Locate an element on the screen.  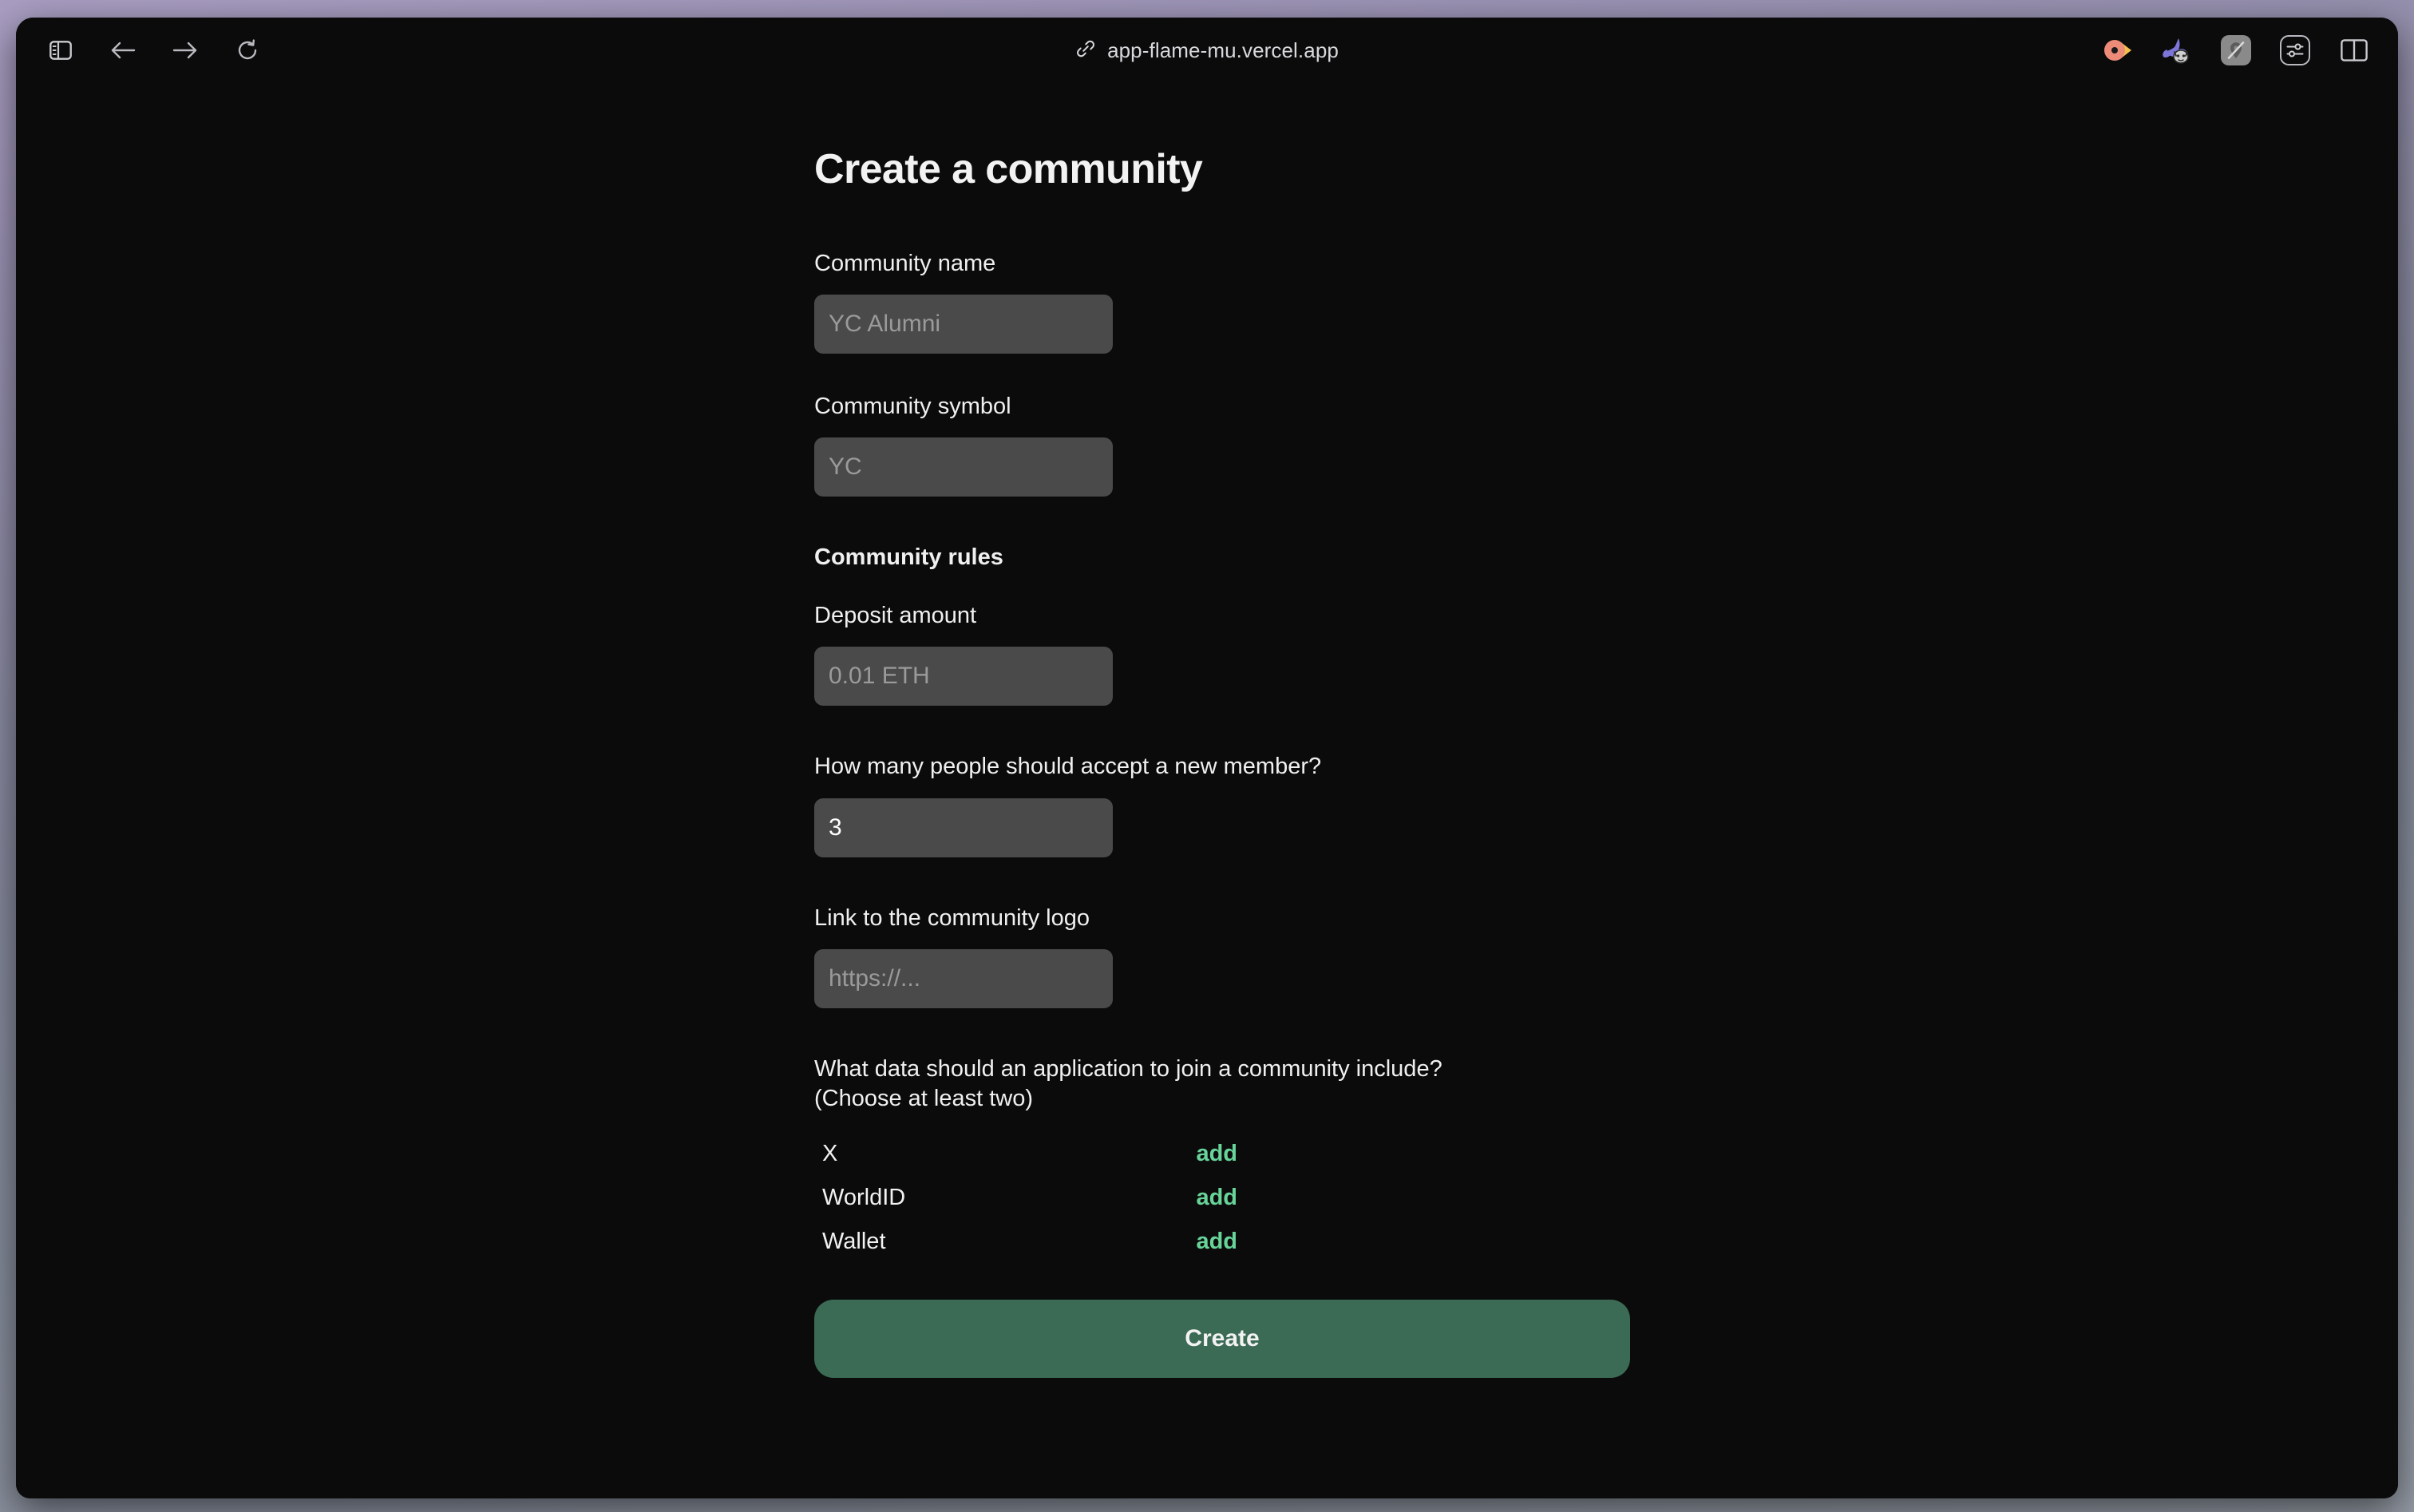
logo-link-input is located at coordinates (963, 978).